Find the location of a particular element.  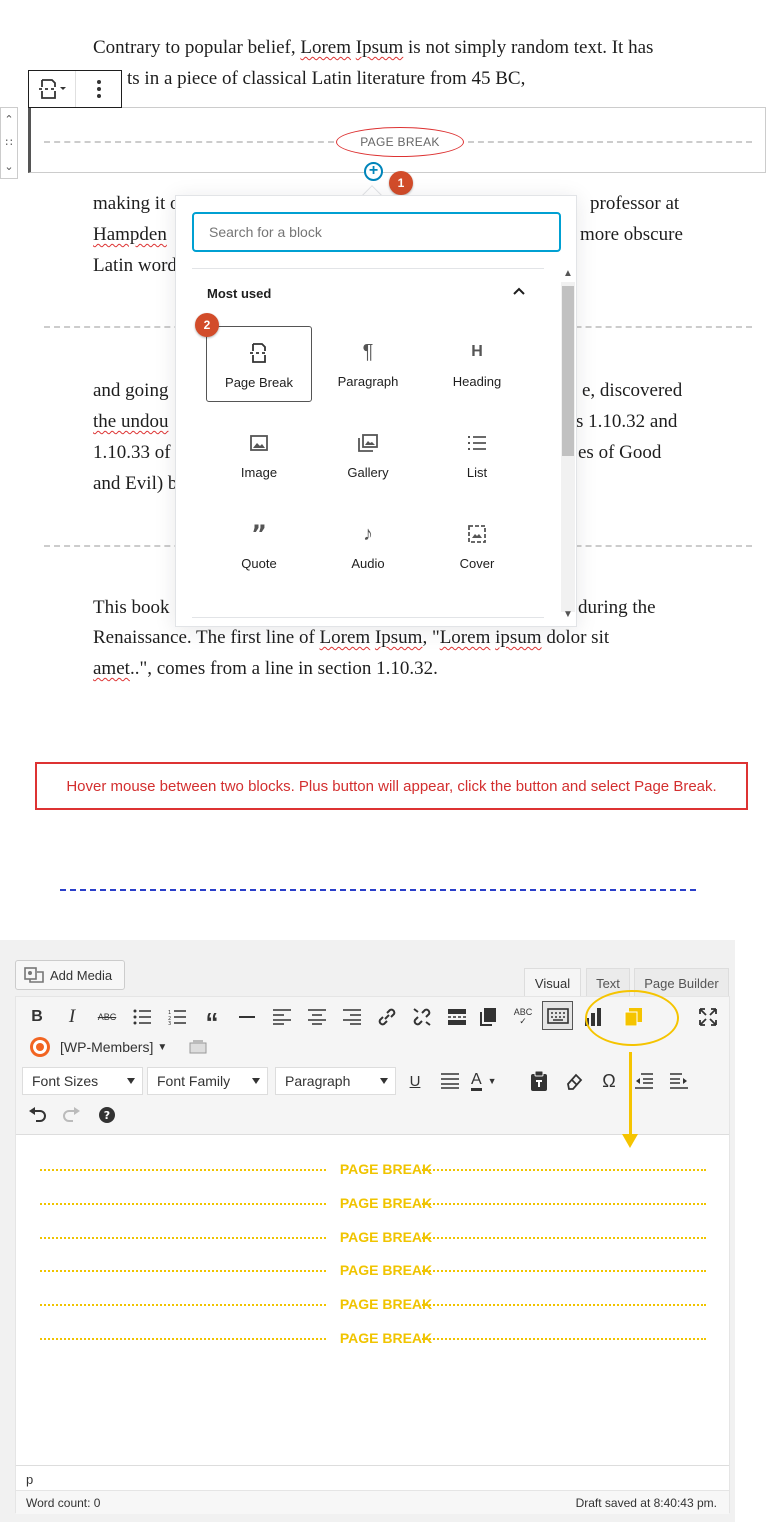

select-value: Font Family is located at coordinates (194, 1081).